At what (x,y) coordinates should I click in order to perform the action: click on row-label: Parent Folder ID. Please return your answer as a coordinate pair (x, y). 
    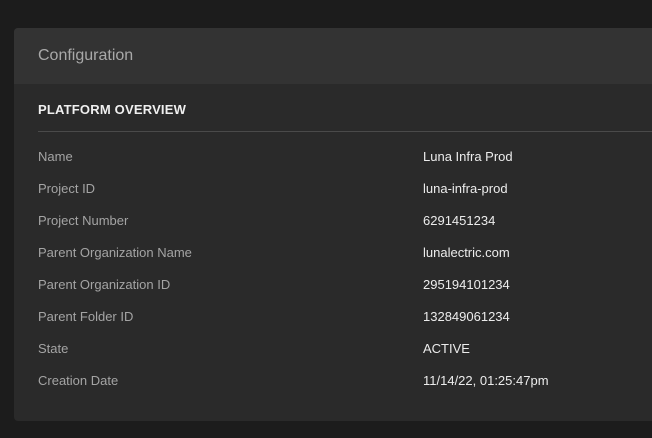
    Looking at the image, I should click on (86, 316).